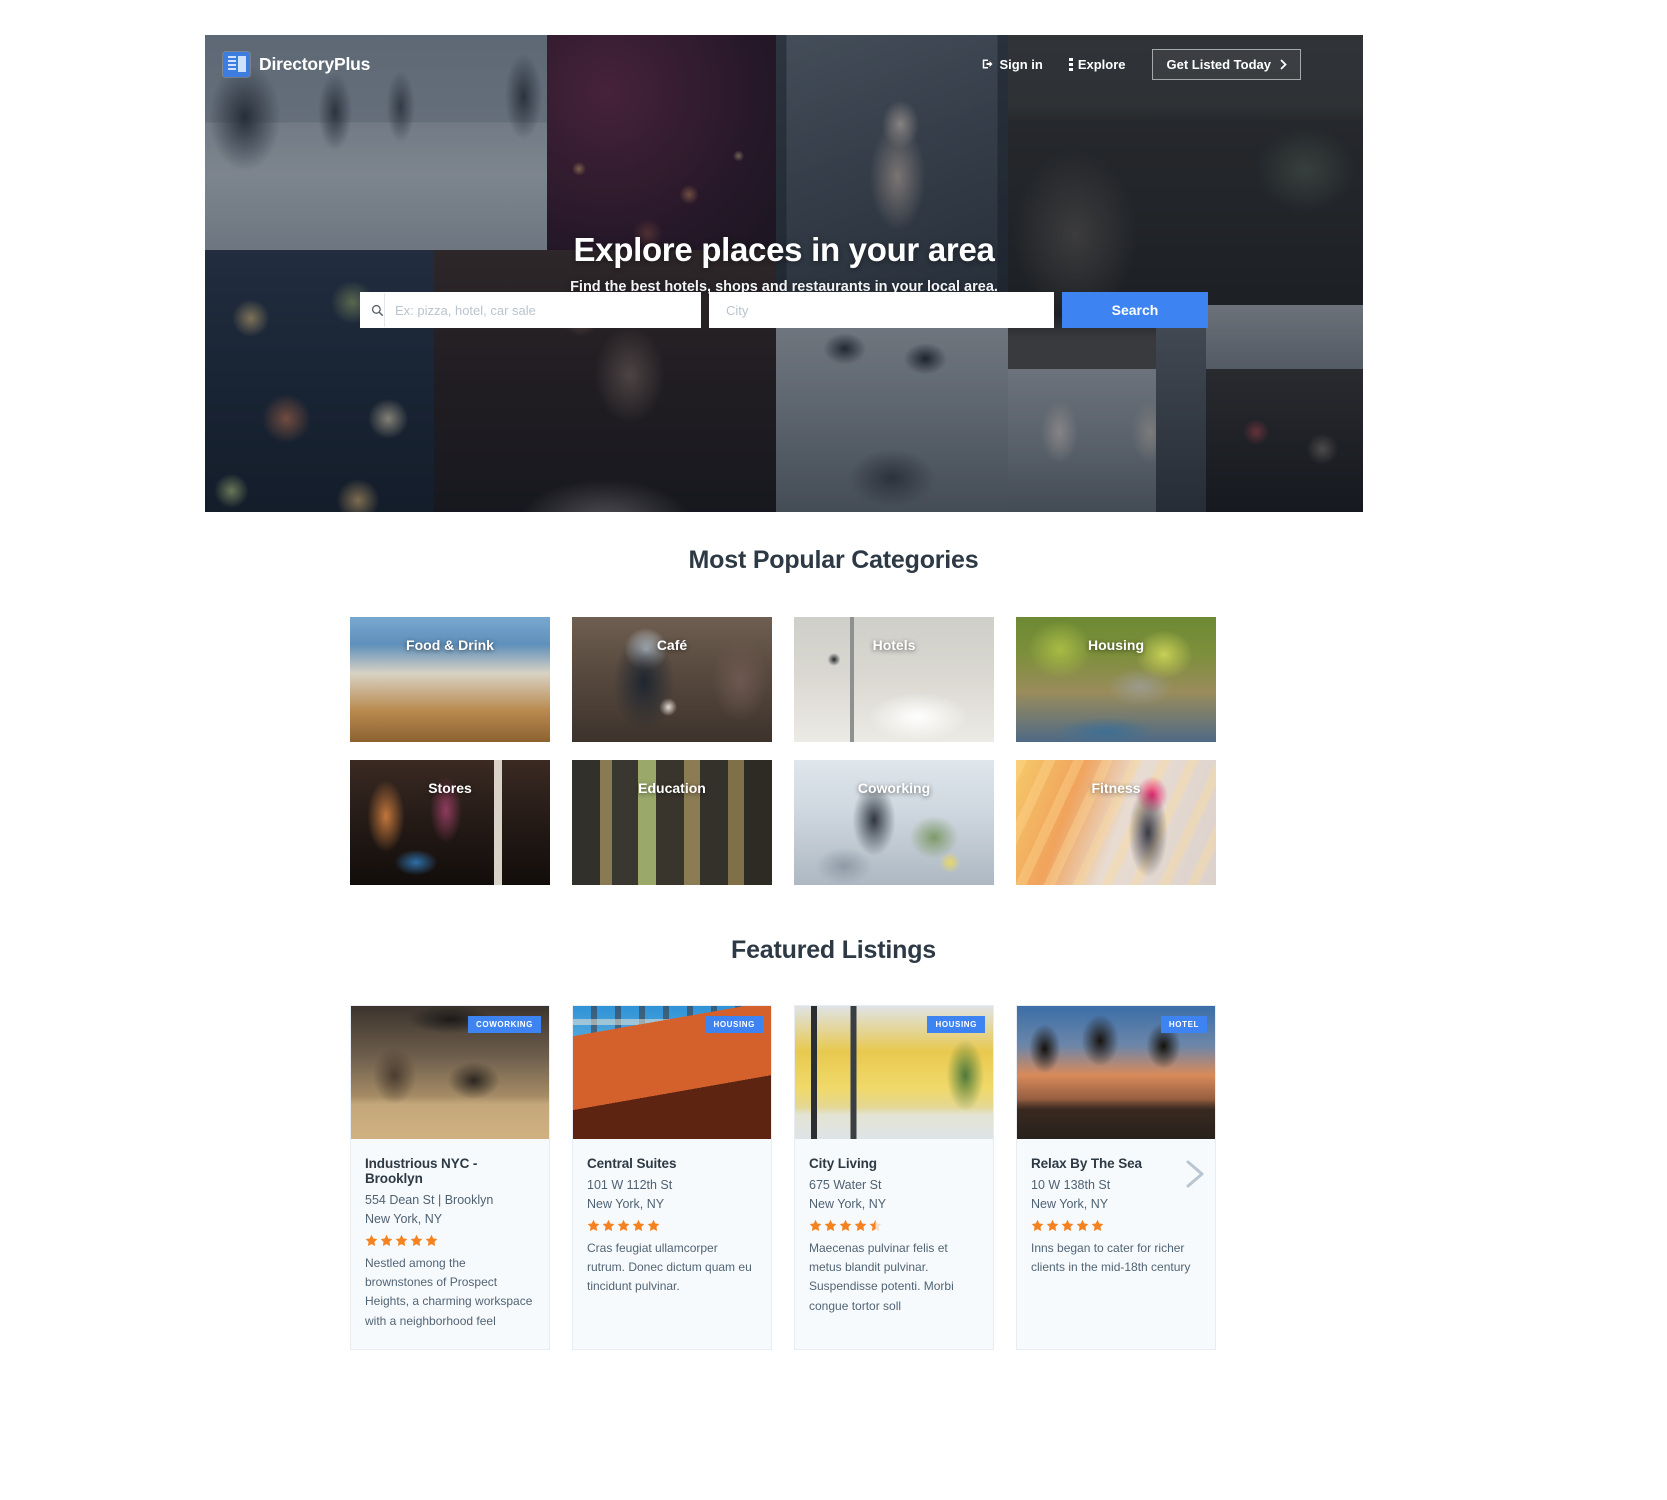 The image size is (1667, 1500). I want to click on explore-link: Explore, so click(1097, 64).